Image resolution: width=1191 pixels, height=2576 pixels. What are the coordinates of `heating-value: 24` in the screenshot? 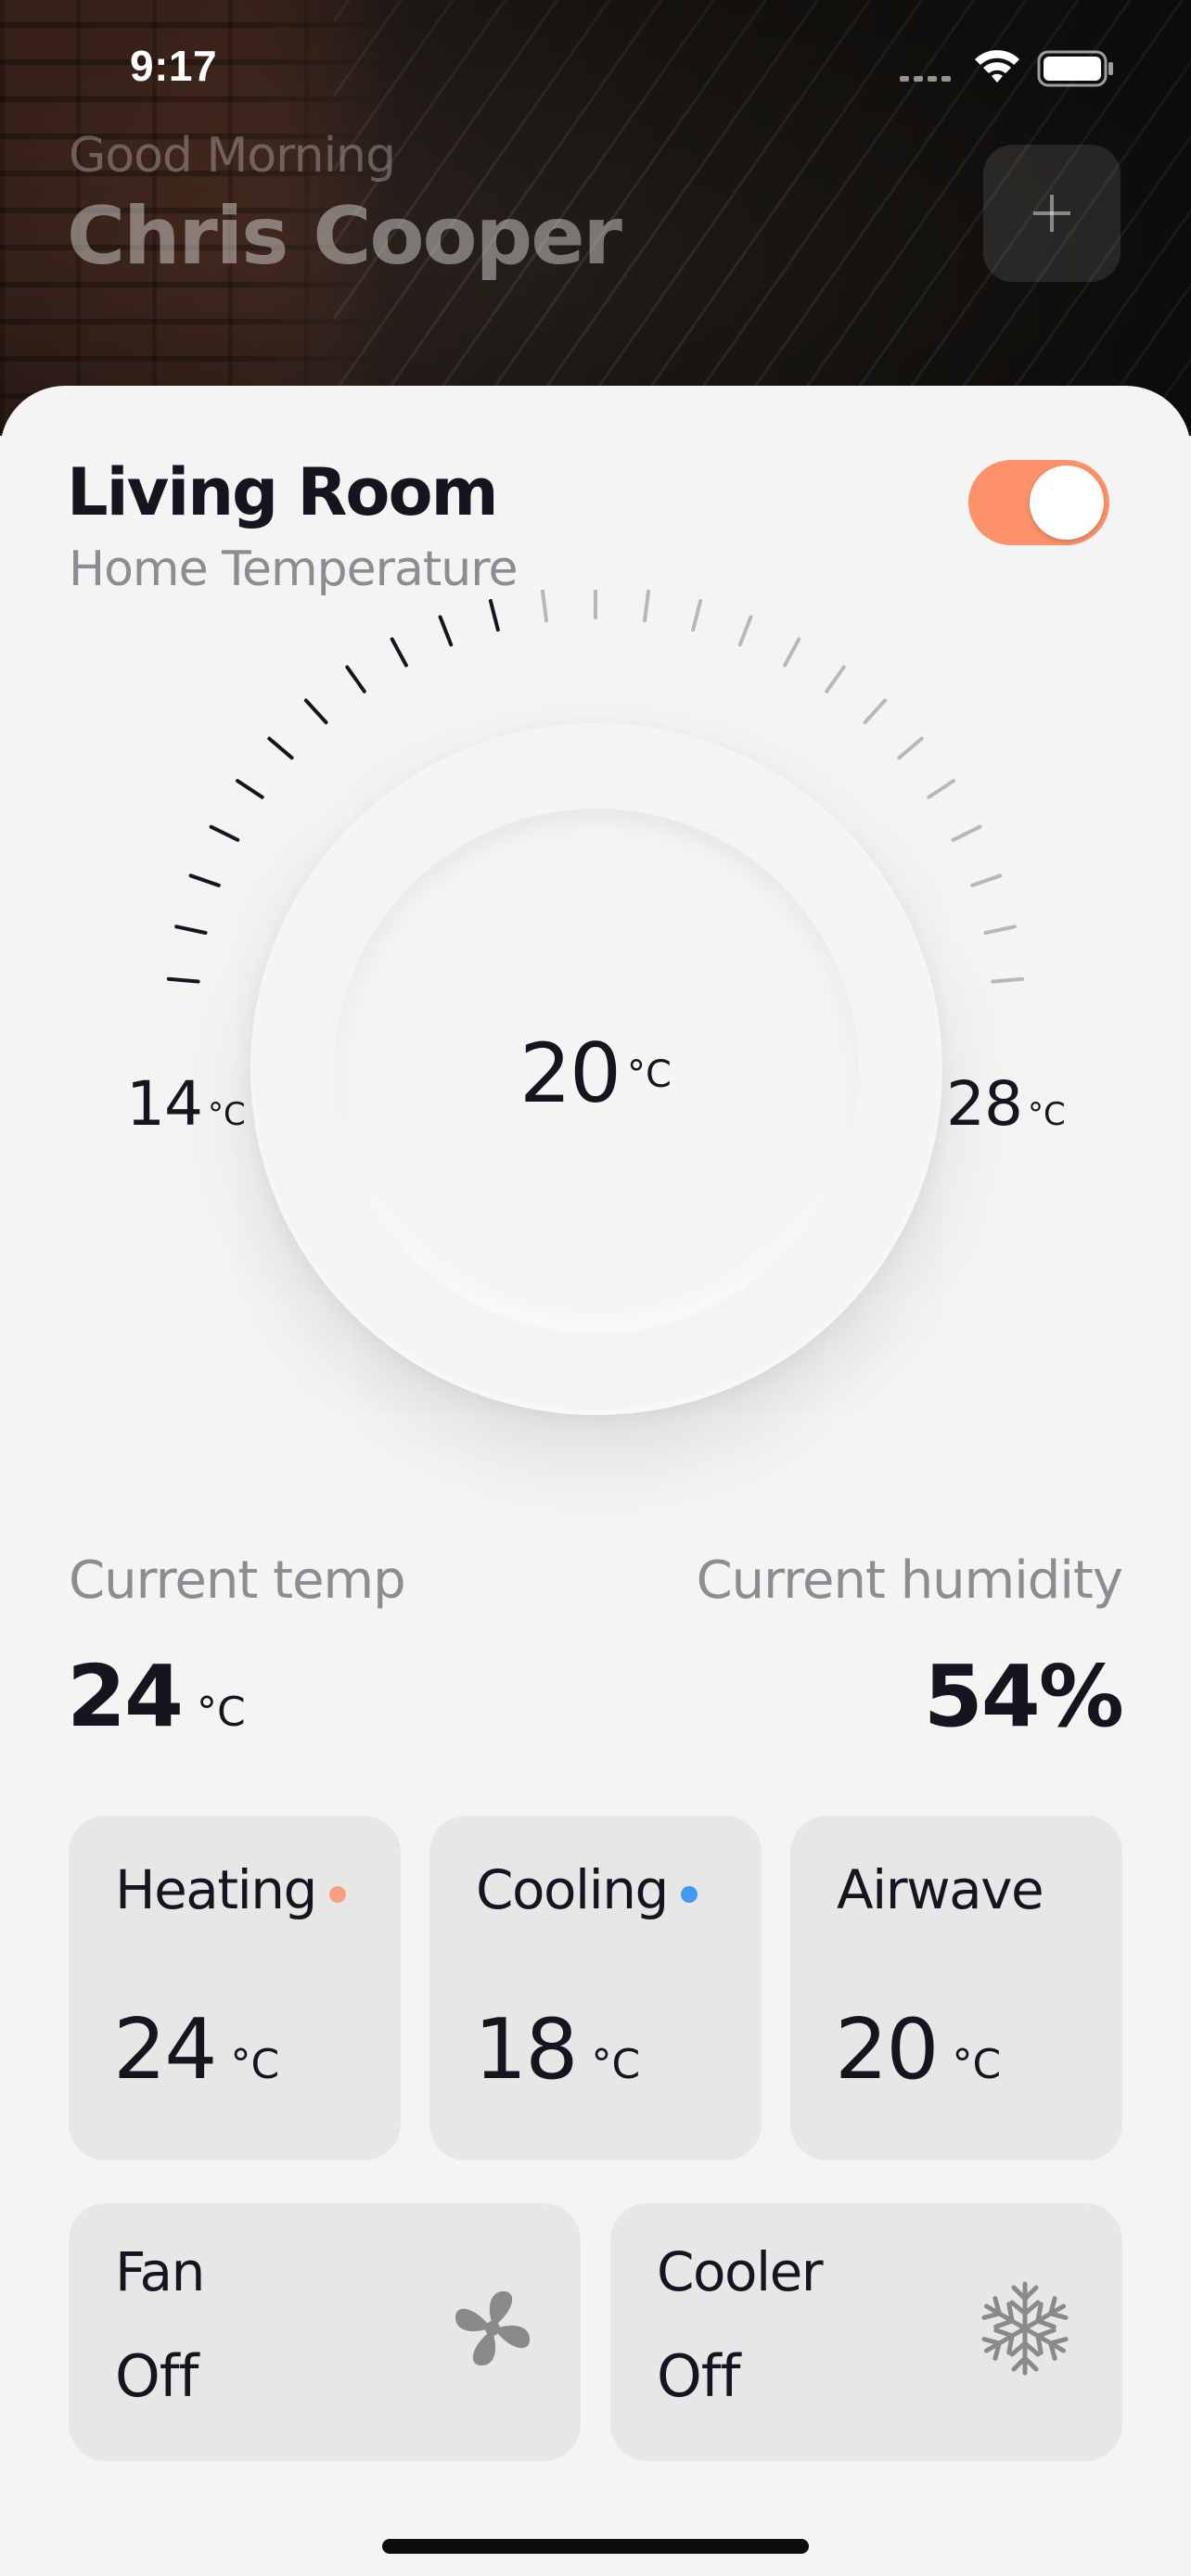 It's located at (165, 2049).